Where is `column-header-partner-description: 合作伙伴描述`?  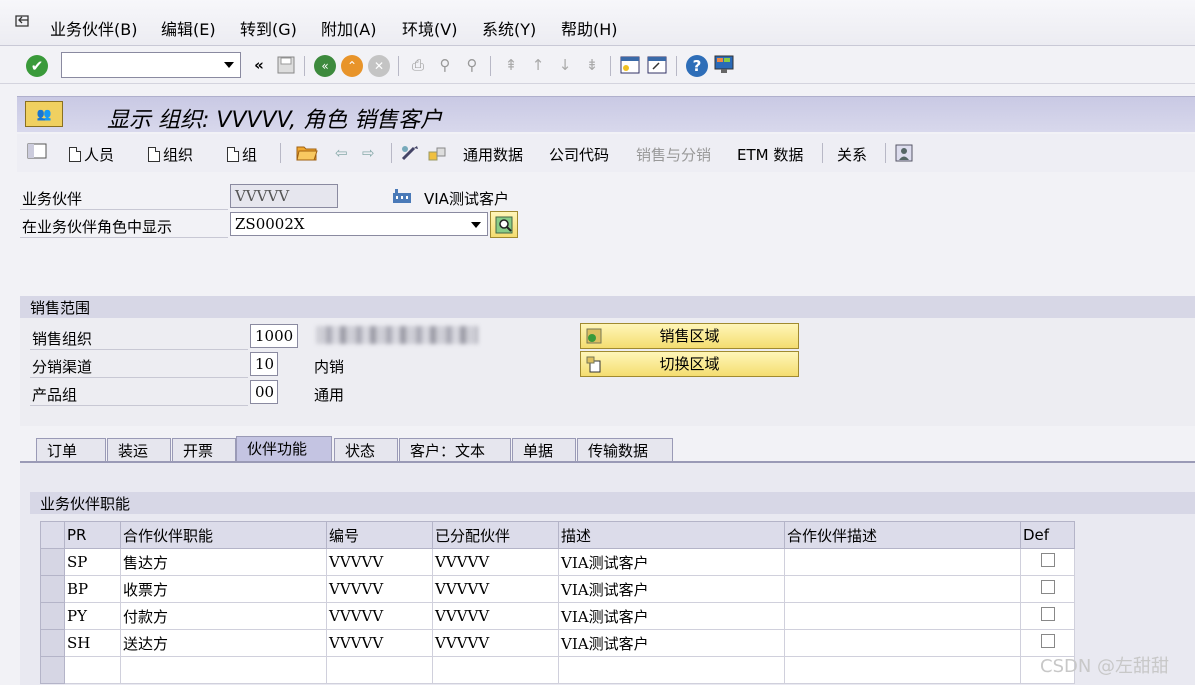 column-header-partner-description: 合作伙伴描述 is located at coordinates (902, 535).